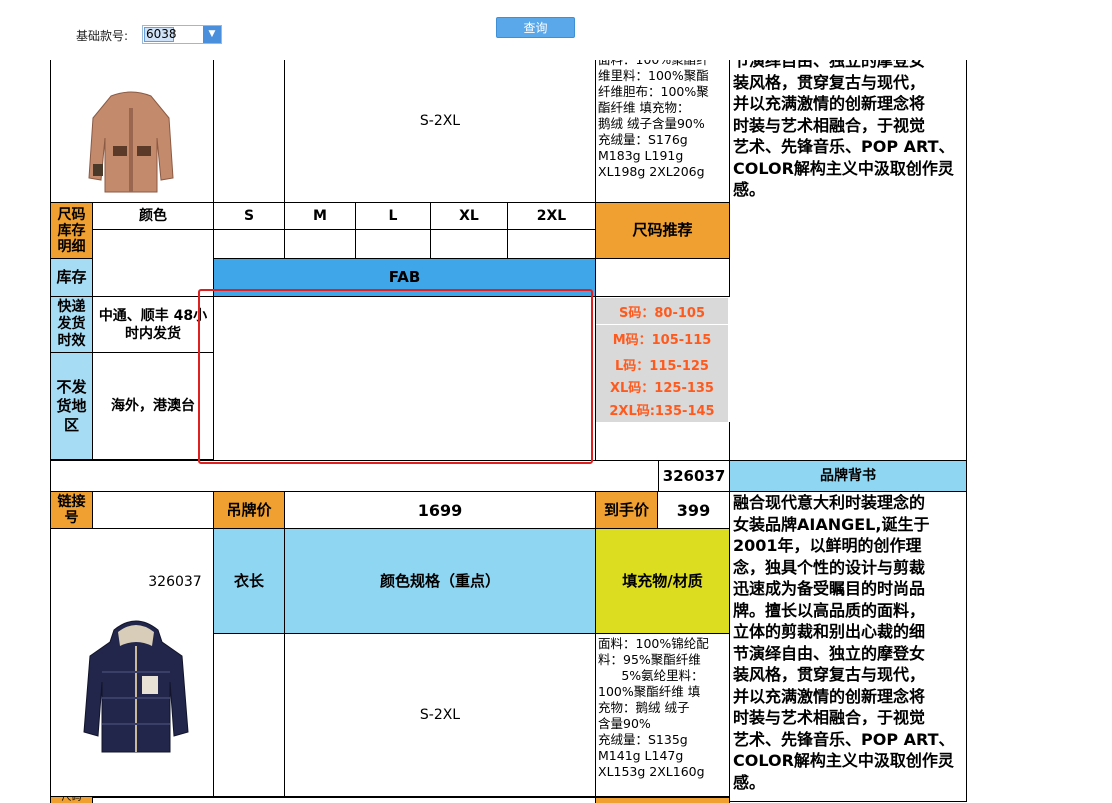 The height and width of the screenshot is (803, 1112). What do you see at coordinates (249, 121) in the screenshot?
I see `product1-length-cell` at bounding box center [249, 121].